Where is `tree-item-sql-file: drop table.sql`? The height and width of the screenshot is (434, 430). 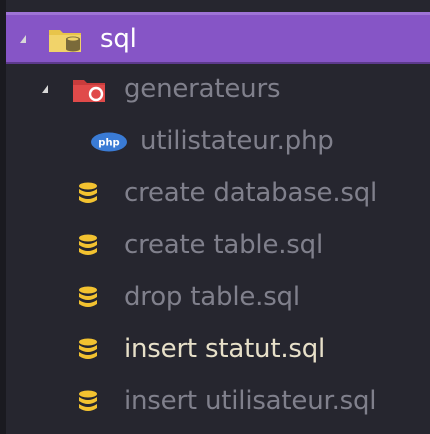 tree-item-sql-file: drop table.sql is located at coordinates (218, 298).